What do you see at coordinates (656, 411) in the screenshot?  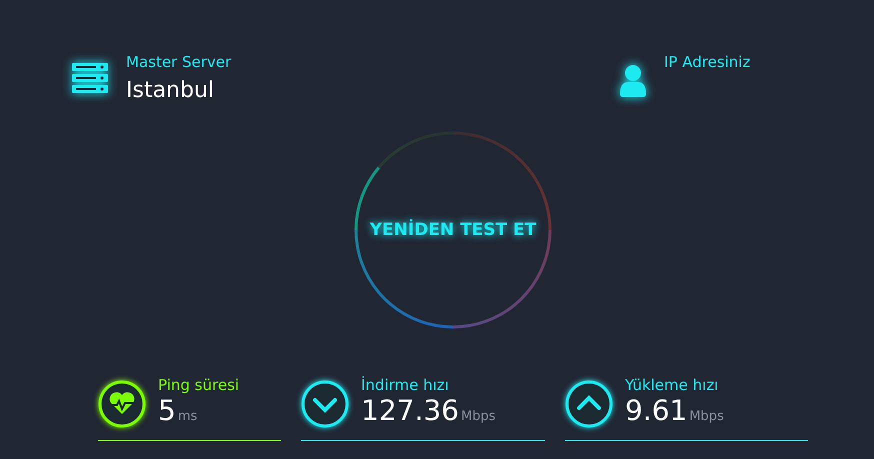 I see `stat-value: 9.61` at bounding box center [656, 411].